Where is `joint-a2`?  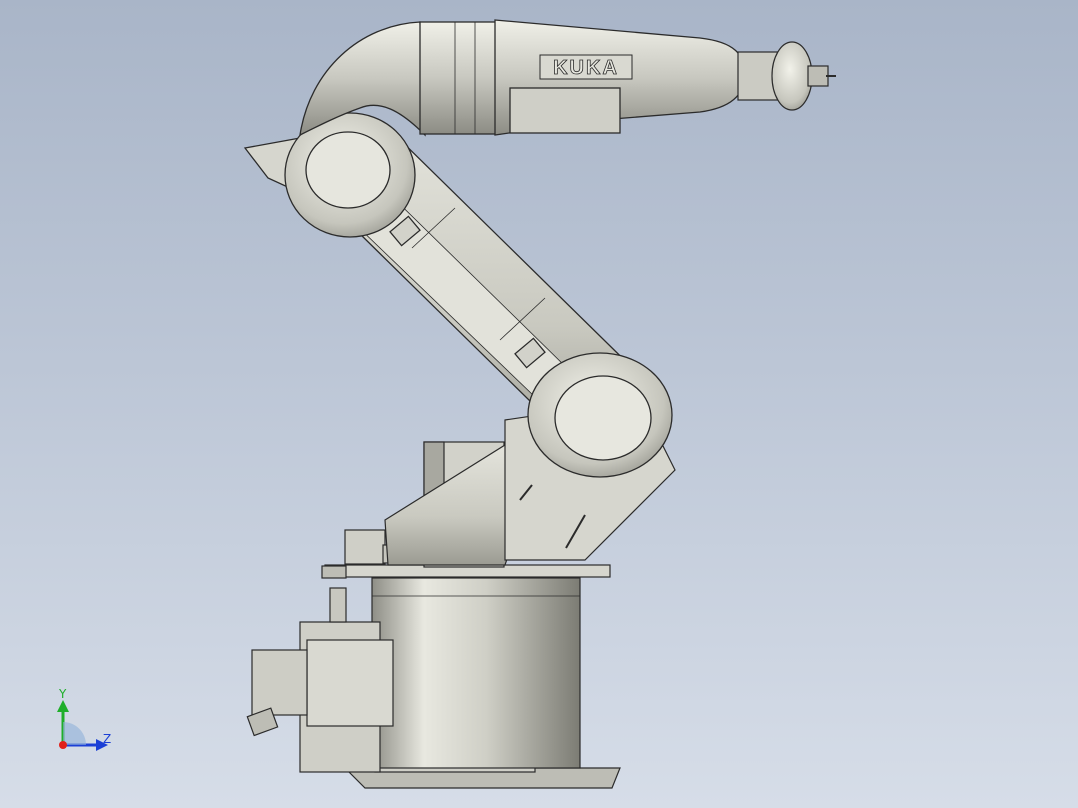 joint-a2 is located at coordinates (600, 415).